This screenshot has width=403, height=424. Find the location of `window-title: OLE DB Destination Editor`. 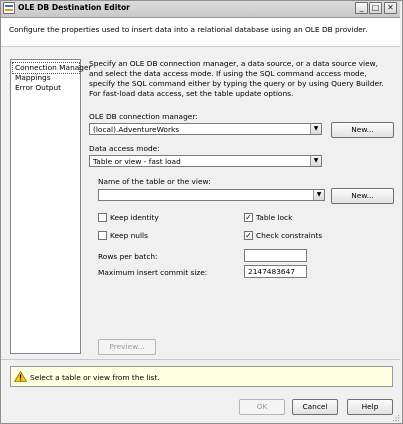

window-title: OLE DB Destination Editor is located at coordinates (74, 7).